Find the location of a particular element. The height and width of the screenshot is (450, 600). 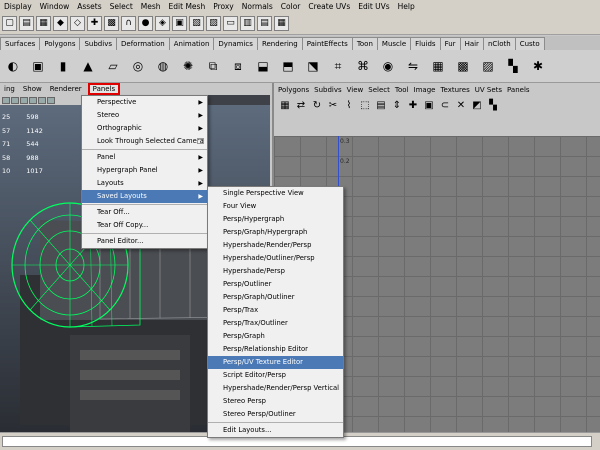

append-icon: ⬔ is located at coordinates (313, 66).